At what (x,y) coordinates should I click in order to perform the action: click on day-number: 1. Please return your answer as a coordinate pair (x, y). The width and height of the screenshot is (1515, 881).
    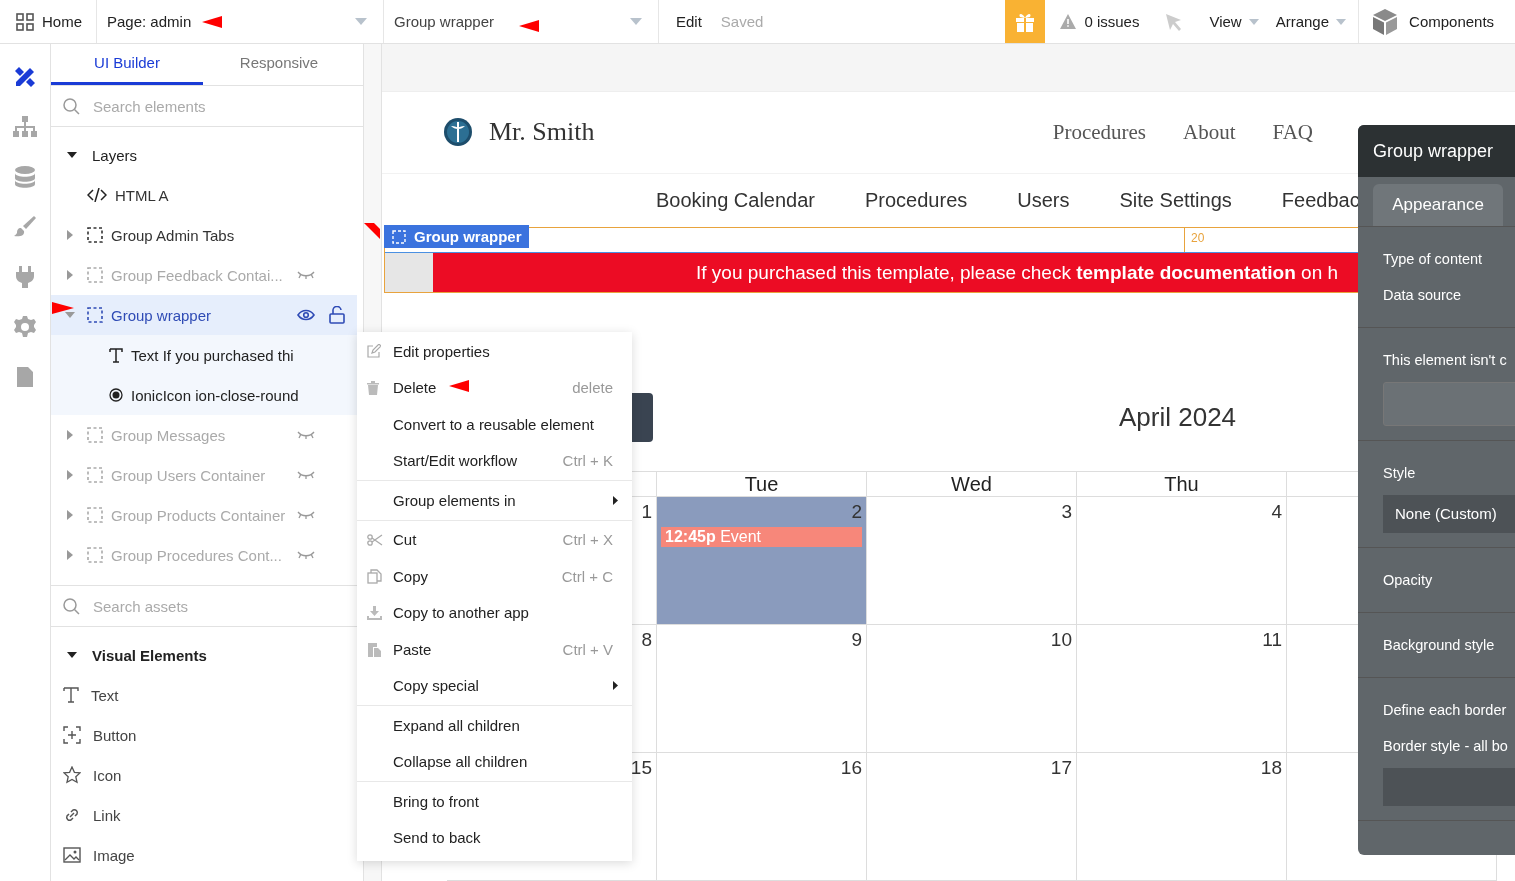
    Looking at the image, I should click on (646, 511).